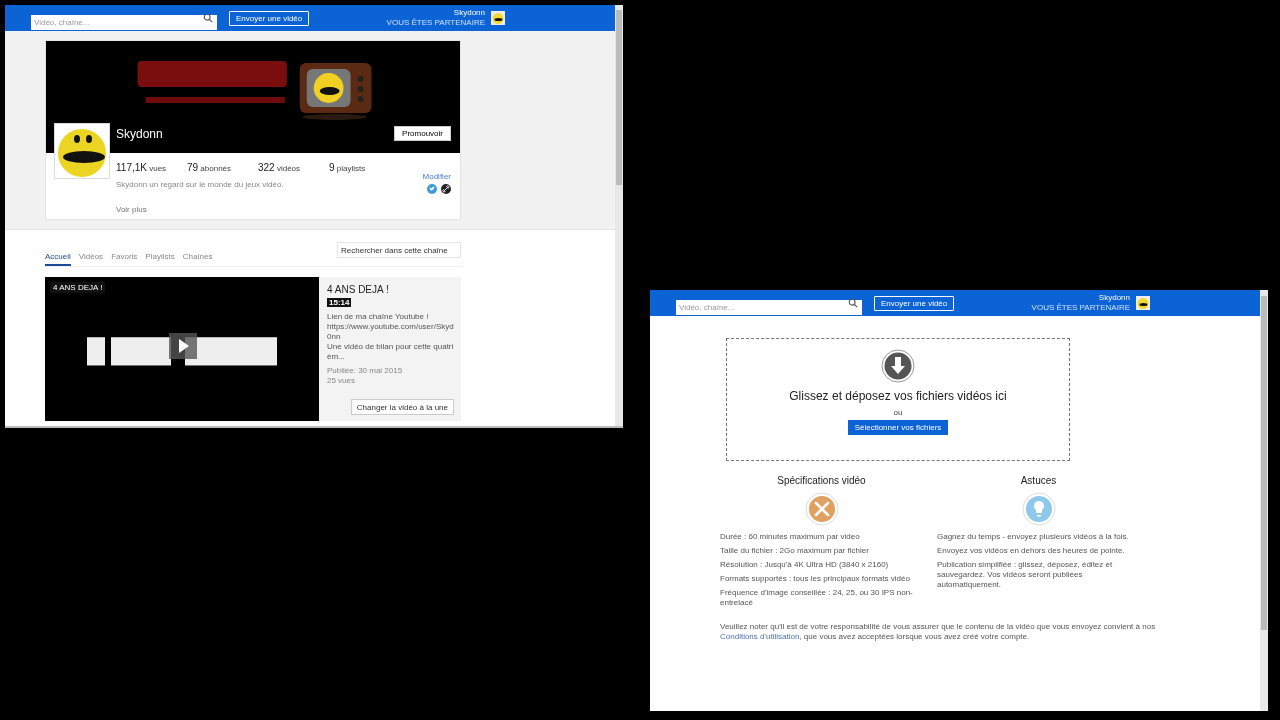 The width and height of the screenshot is (1280, 720). Describe the element at coordinates (91, 259) in the screenshot. I see `channel-tab: Vidéos` at that location.